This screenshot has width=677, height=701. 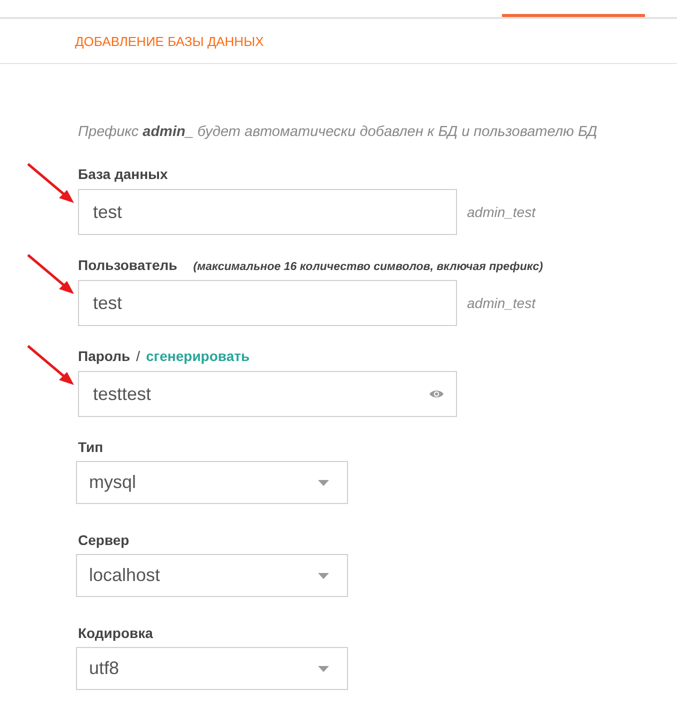 What do you see at coordinates (169, 41) in the screenshot?
I see `section-title: ДОБАВЛЕНИЕ БАЗЫ ДАННЫХ` at bounding box center [169, 41].